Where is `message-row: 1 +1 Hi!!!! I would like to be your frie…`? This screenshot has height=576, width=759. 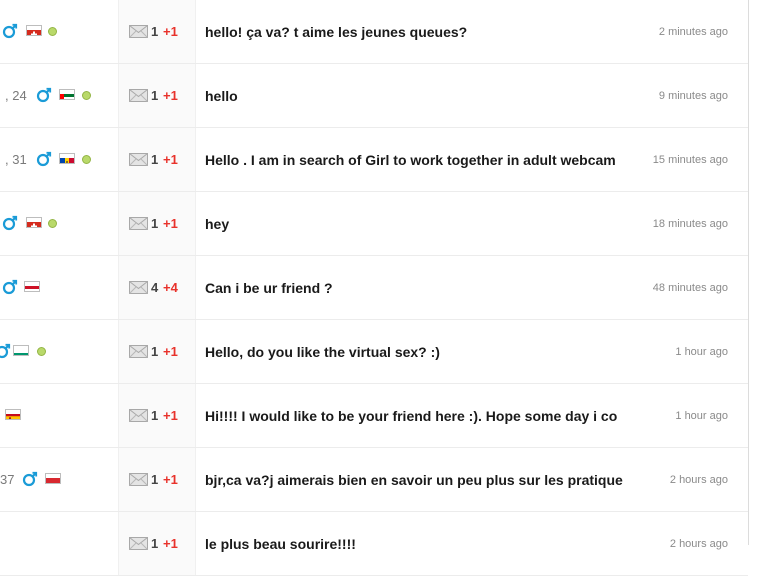
message-row: 1 +1 Hi!!!! I would like to be your frie… is located at coordinates (374, 416).